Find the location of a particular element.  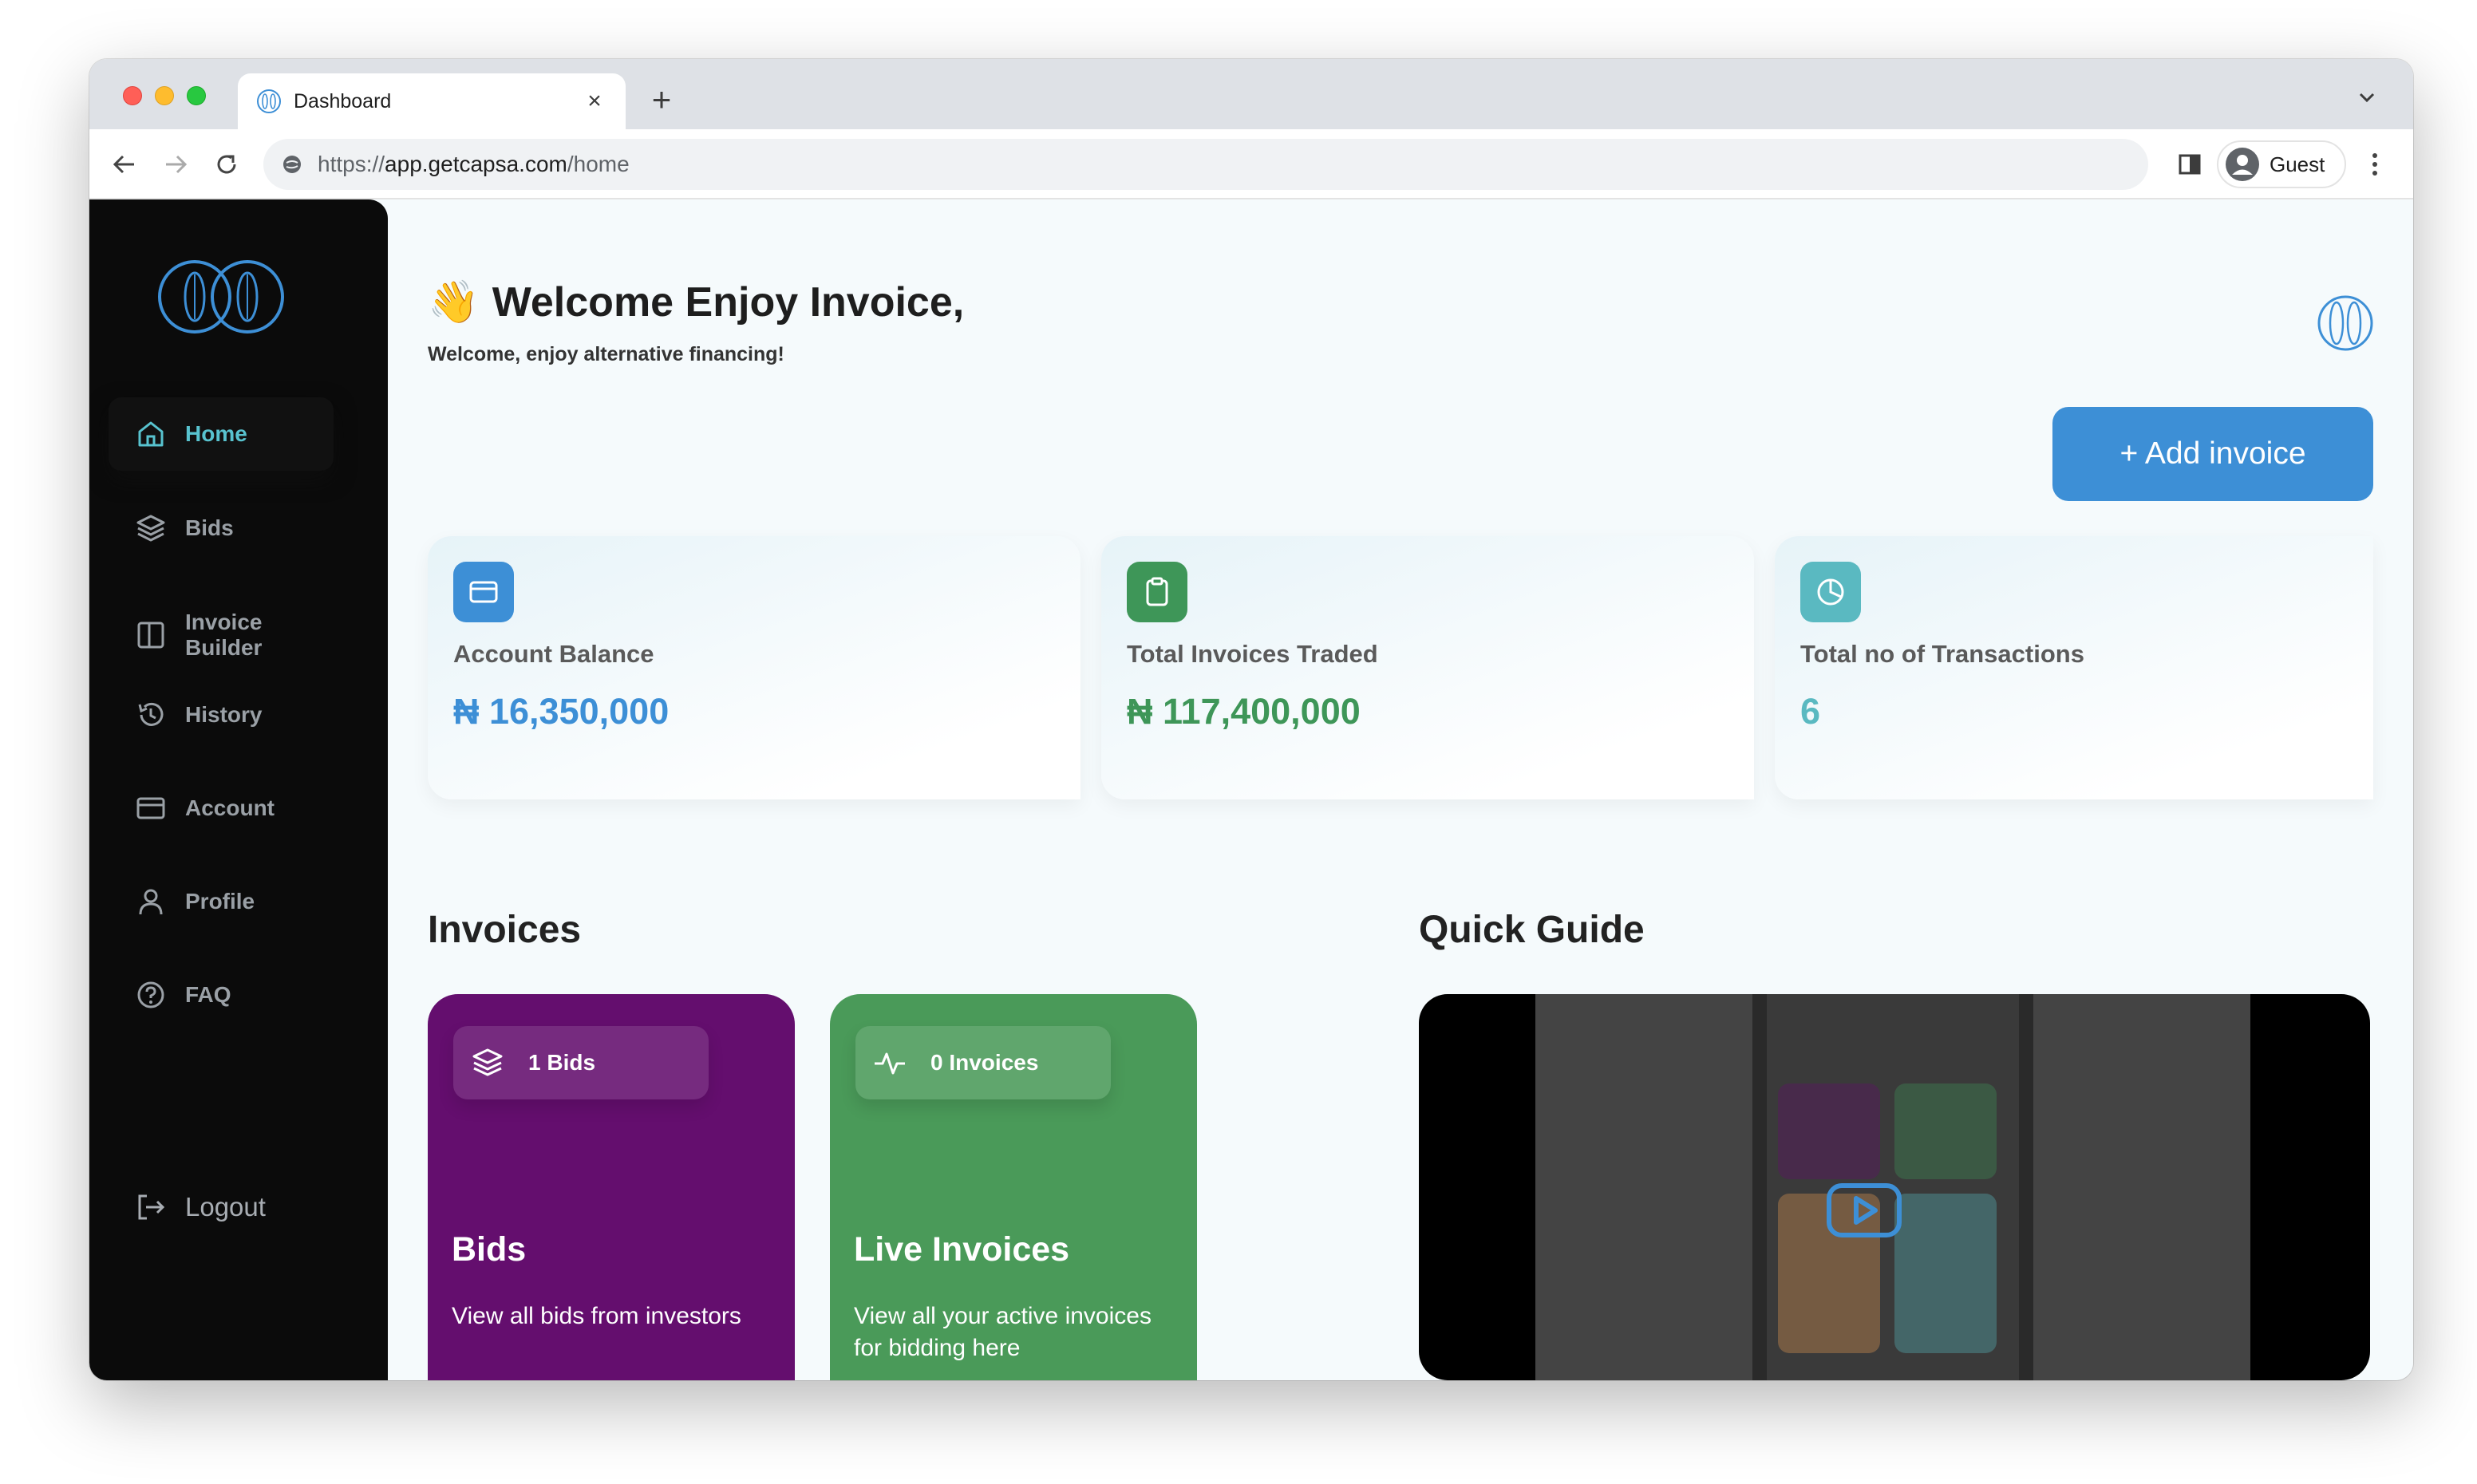

page-subtitle: Welcome, enjoy alternative financing! is located at coordinates (606, 354).